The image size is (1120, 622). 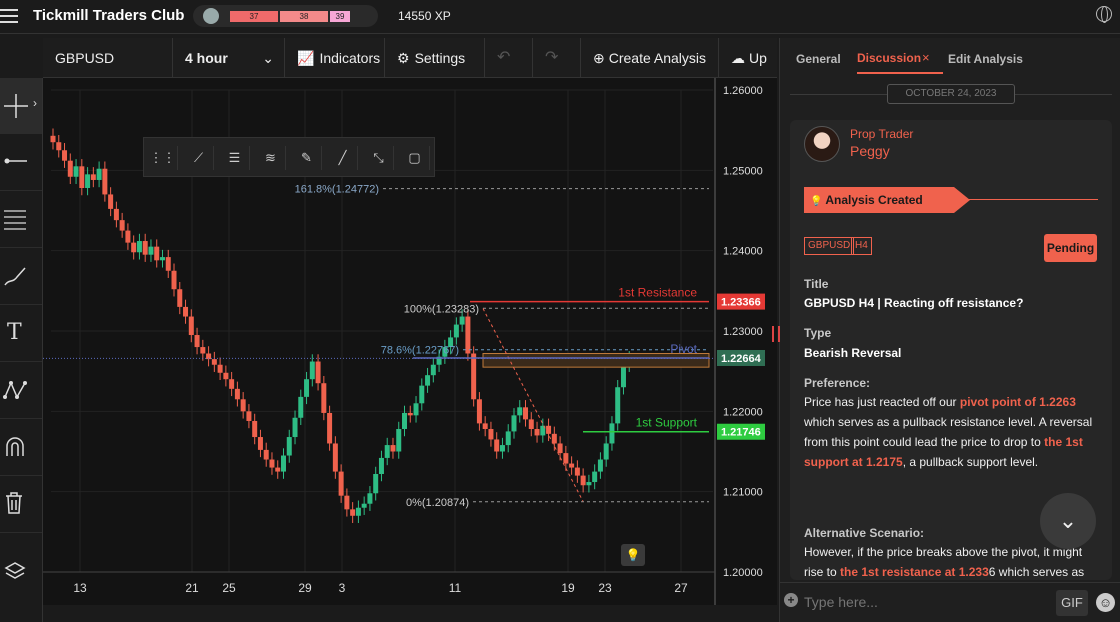 What do you see at coordinates (657, 58) in the screenshot?
I see `create-analysis-label: Create Analysis` at bounding box center [657, 58].